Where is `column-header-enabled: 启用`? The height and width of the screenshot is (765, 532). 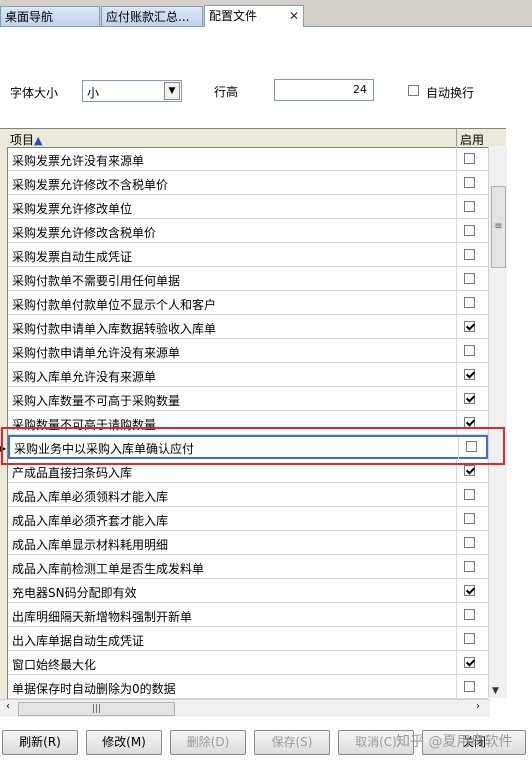
column-header-enabled: 启用 is located at coordinates (472, 139).